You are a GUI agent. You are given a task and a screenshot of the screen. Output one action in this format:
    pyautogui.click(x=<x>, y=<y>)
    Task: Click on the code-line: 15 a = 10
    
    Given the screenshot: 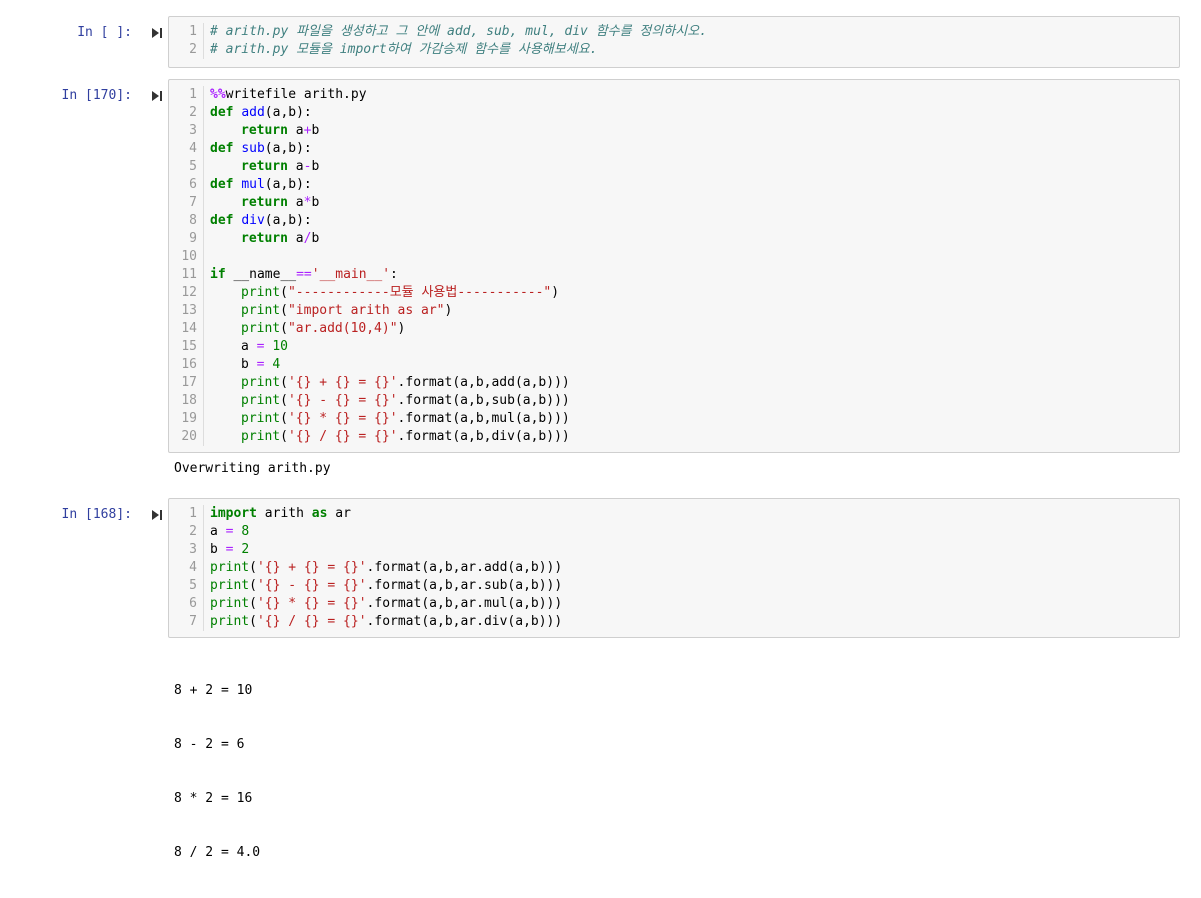 What is the action you would take?
    pyautogui.click(x=674, y=347)
    